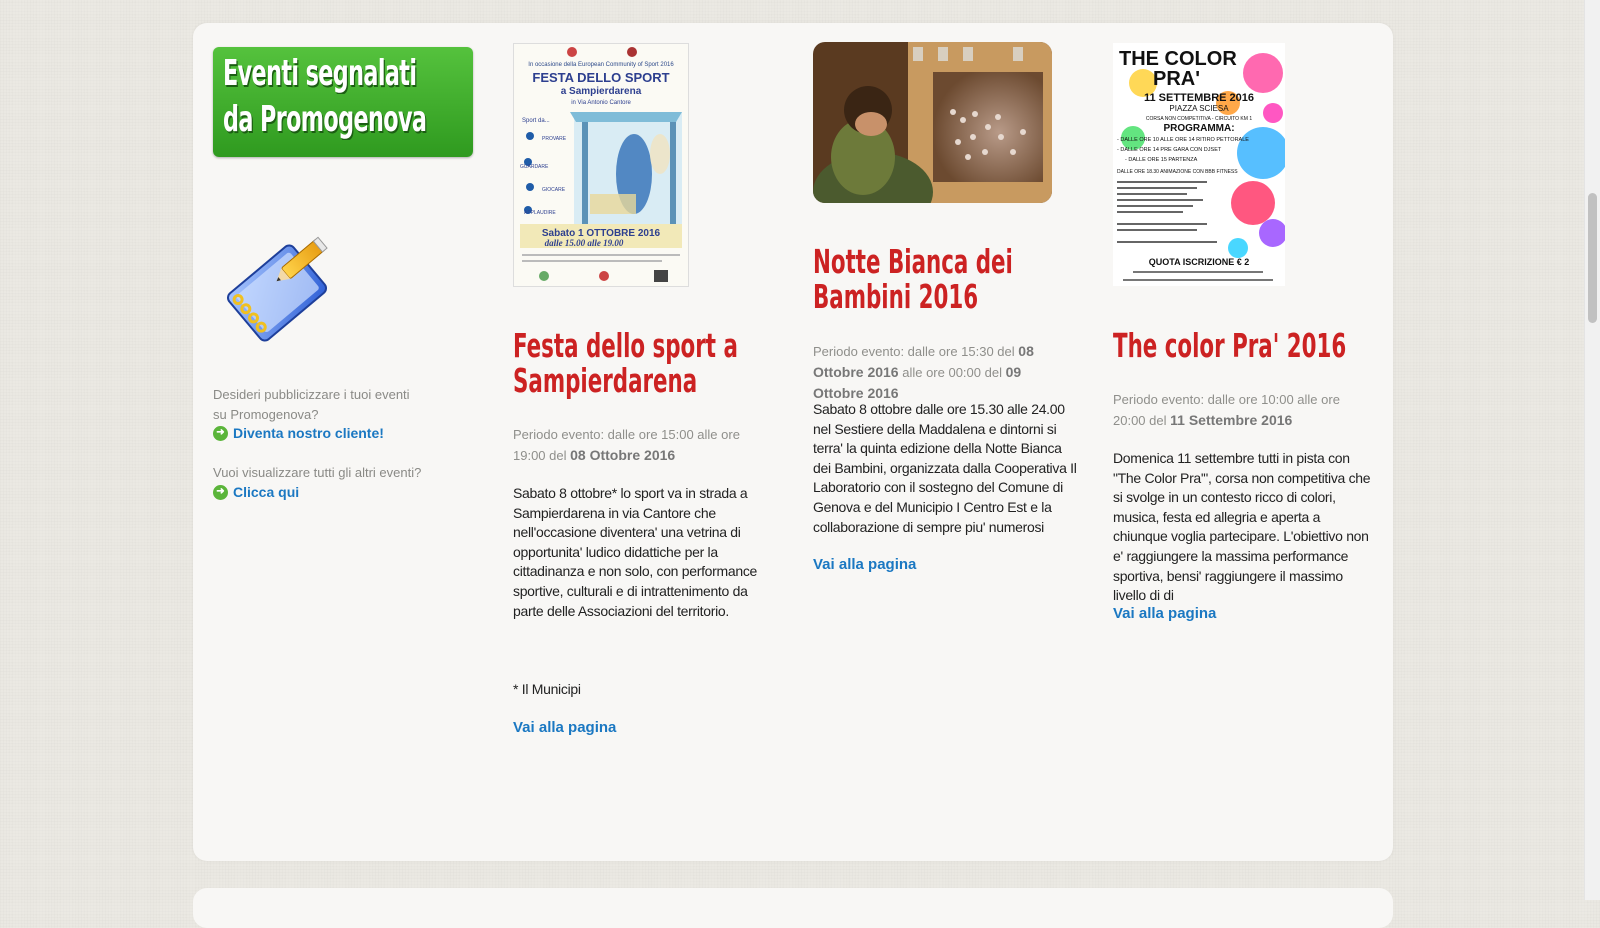 Image resolution: width=1600 pixels, height=928 pixels. I want to click on period-prefix: Periodo evento: dalle ore 15:30 del, so click(914, 351).